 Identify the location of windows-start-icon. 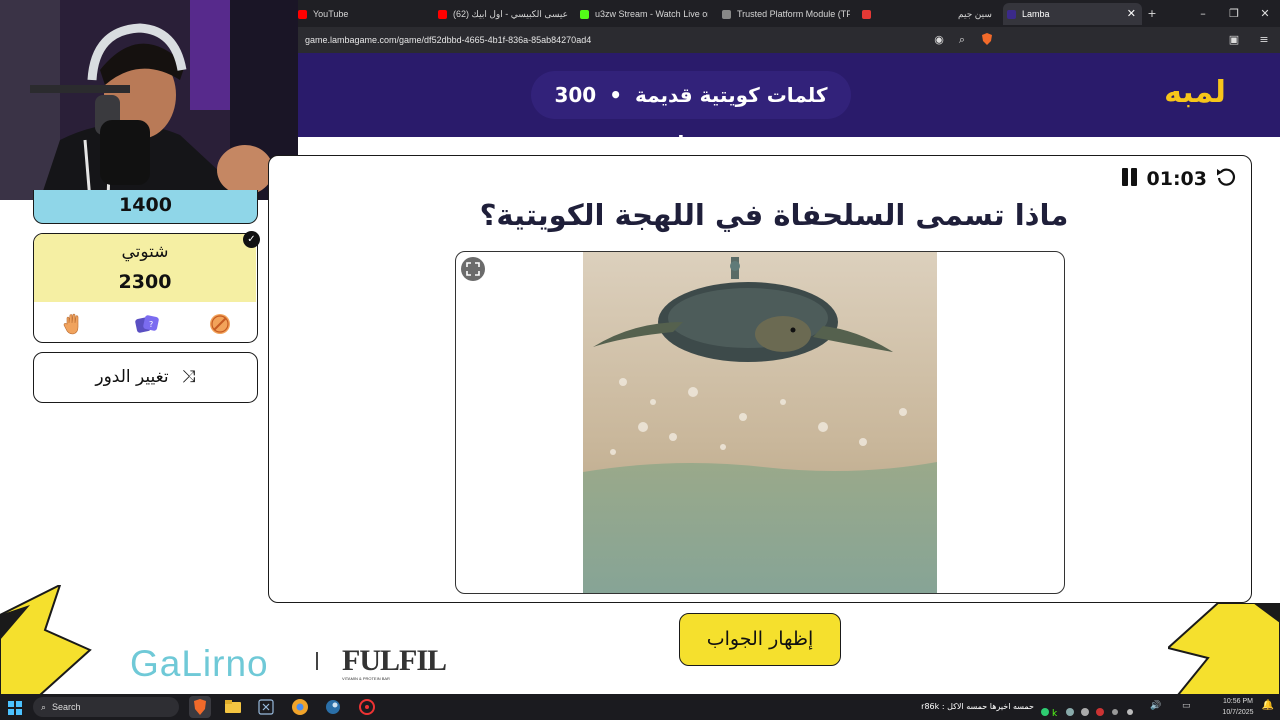
(15, 709).